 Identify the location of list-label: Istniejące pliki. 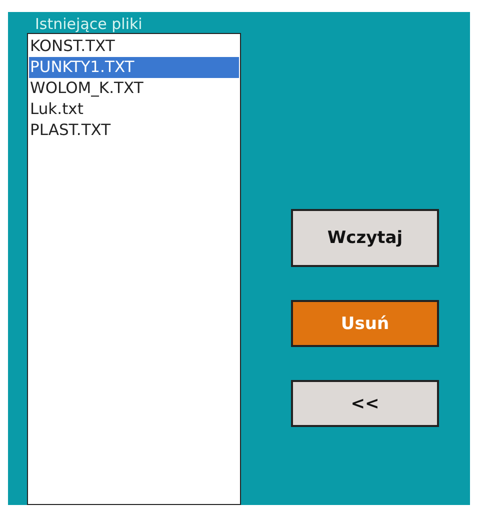
(89, 23).